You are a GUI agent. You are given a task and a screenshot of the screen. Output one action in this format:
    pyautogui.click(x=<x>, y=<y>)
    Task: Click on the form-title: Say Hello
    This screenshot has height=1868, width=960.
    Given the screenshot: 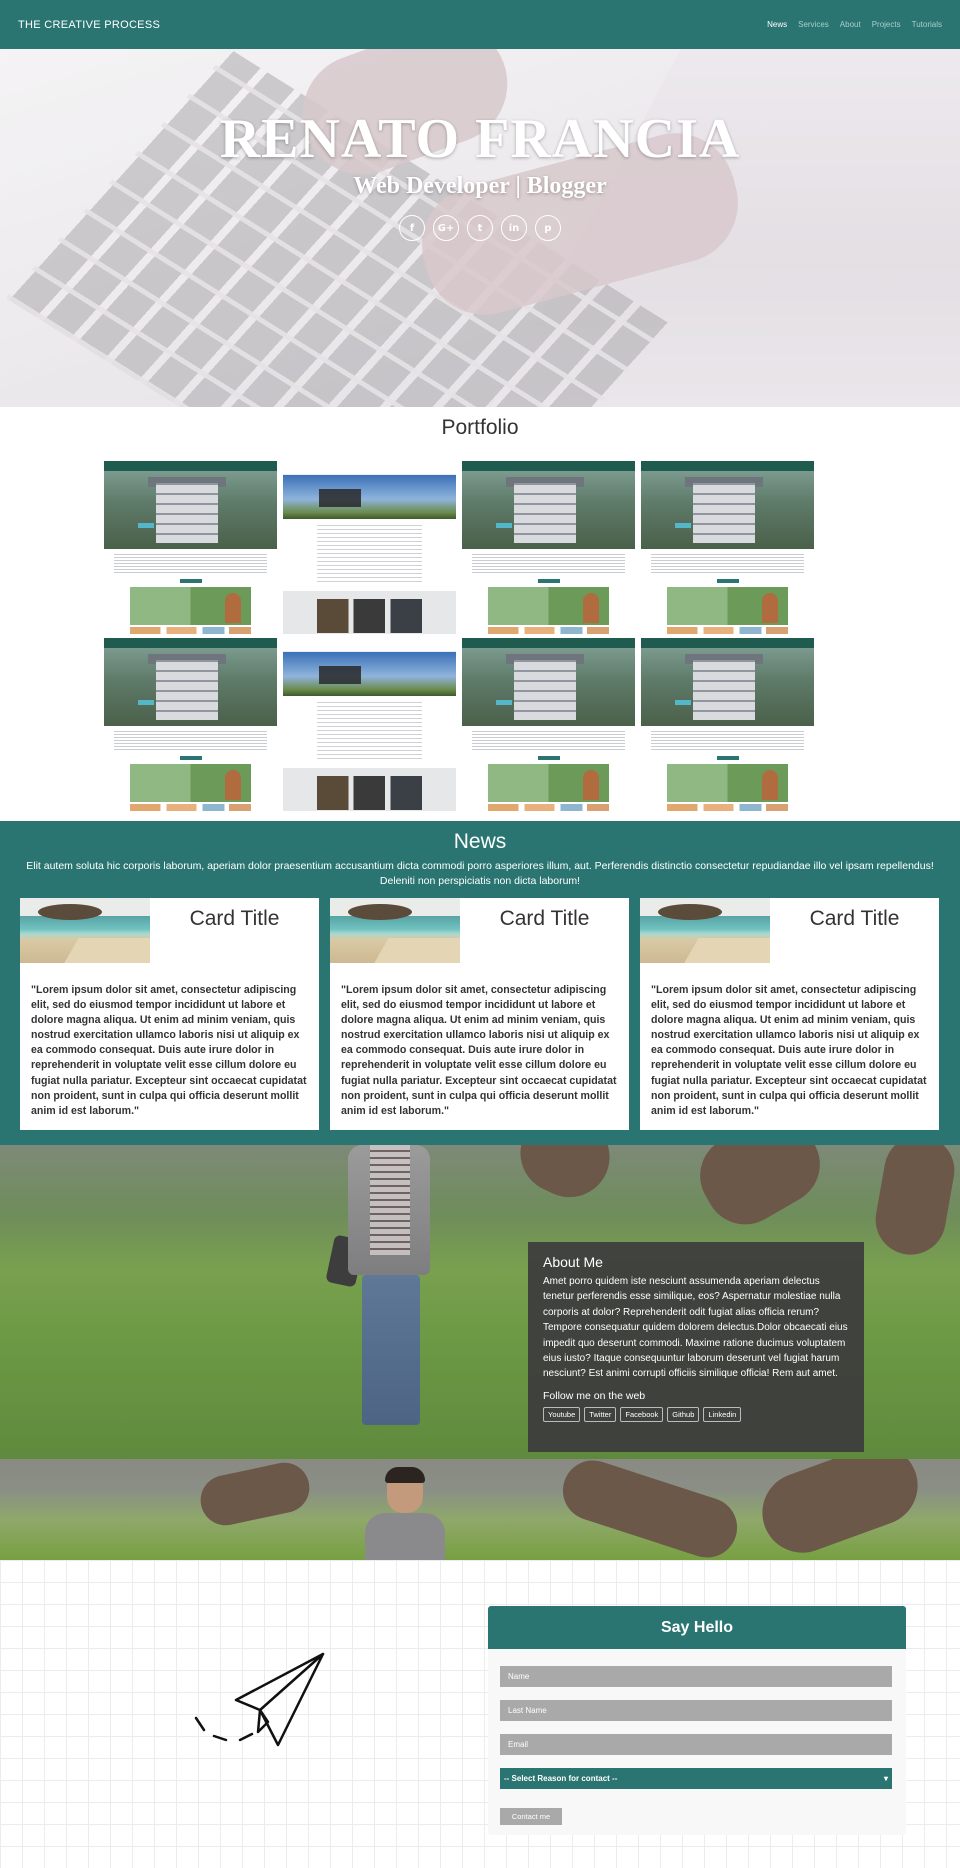 What is the action you would take?
    pyautogui.click(x=697, y=1627)
    